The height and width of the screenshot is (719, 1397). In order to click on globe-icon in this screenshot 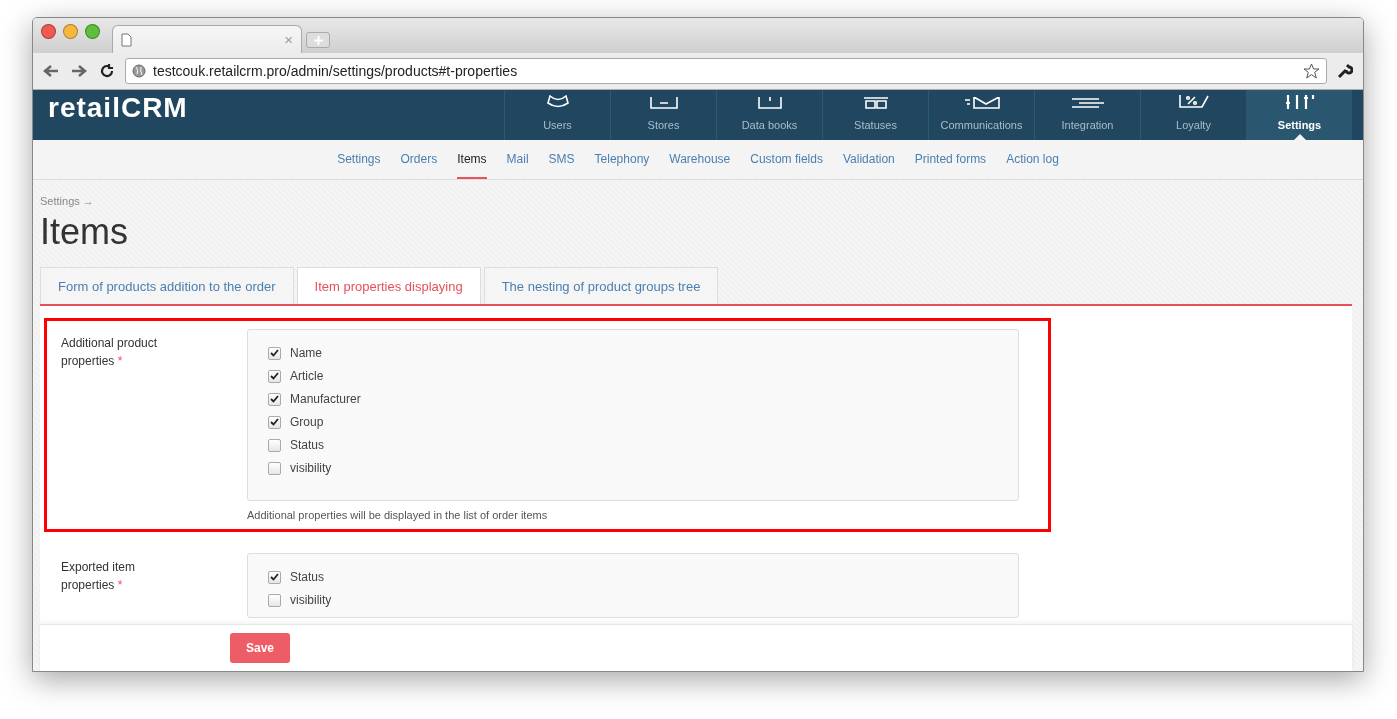, I will do `click(139, 71)`.